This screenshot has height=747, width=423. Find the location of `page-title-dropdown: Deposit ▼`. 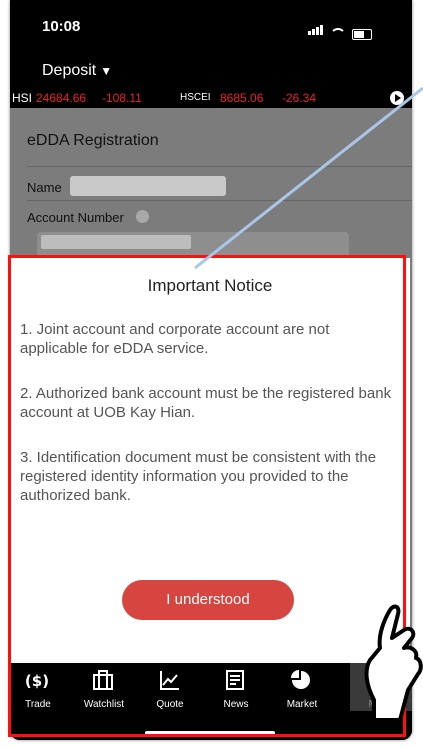

page-title-dropdown: Deposit ▼ is located at coordinates (77, 71).